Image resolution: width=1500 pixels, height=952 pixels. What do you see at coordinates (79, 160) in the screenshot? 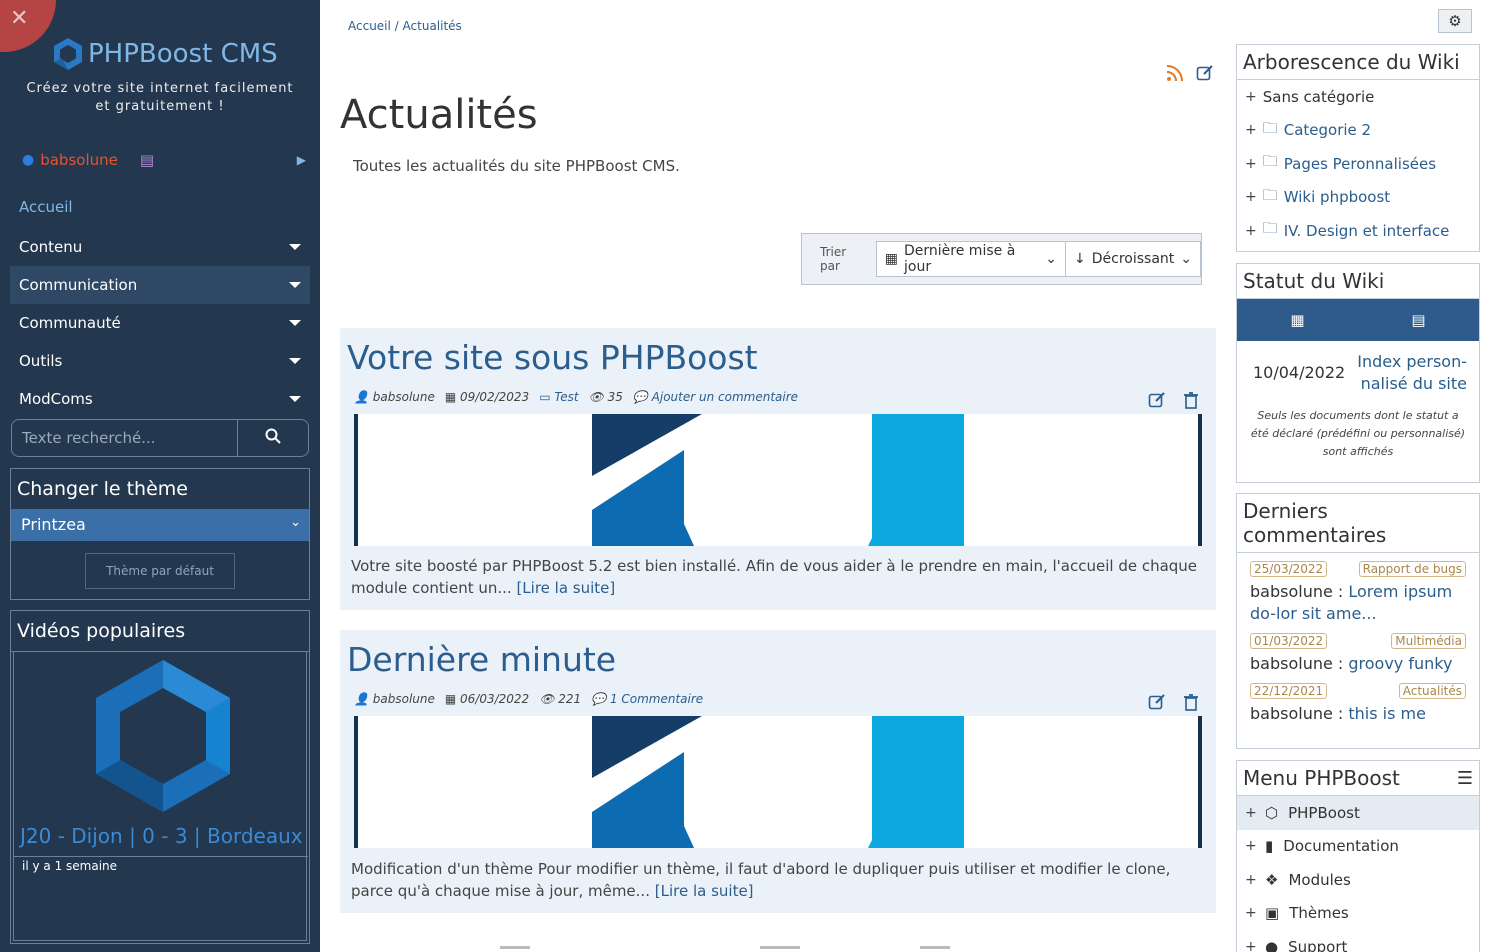
I see `user-name: babsolune` at bounding box center [79, 160].